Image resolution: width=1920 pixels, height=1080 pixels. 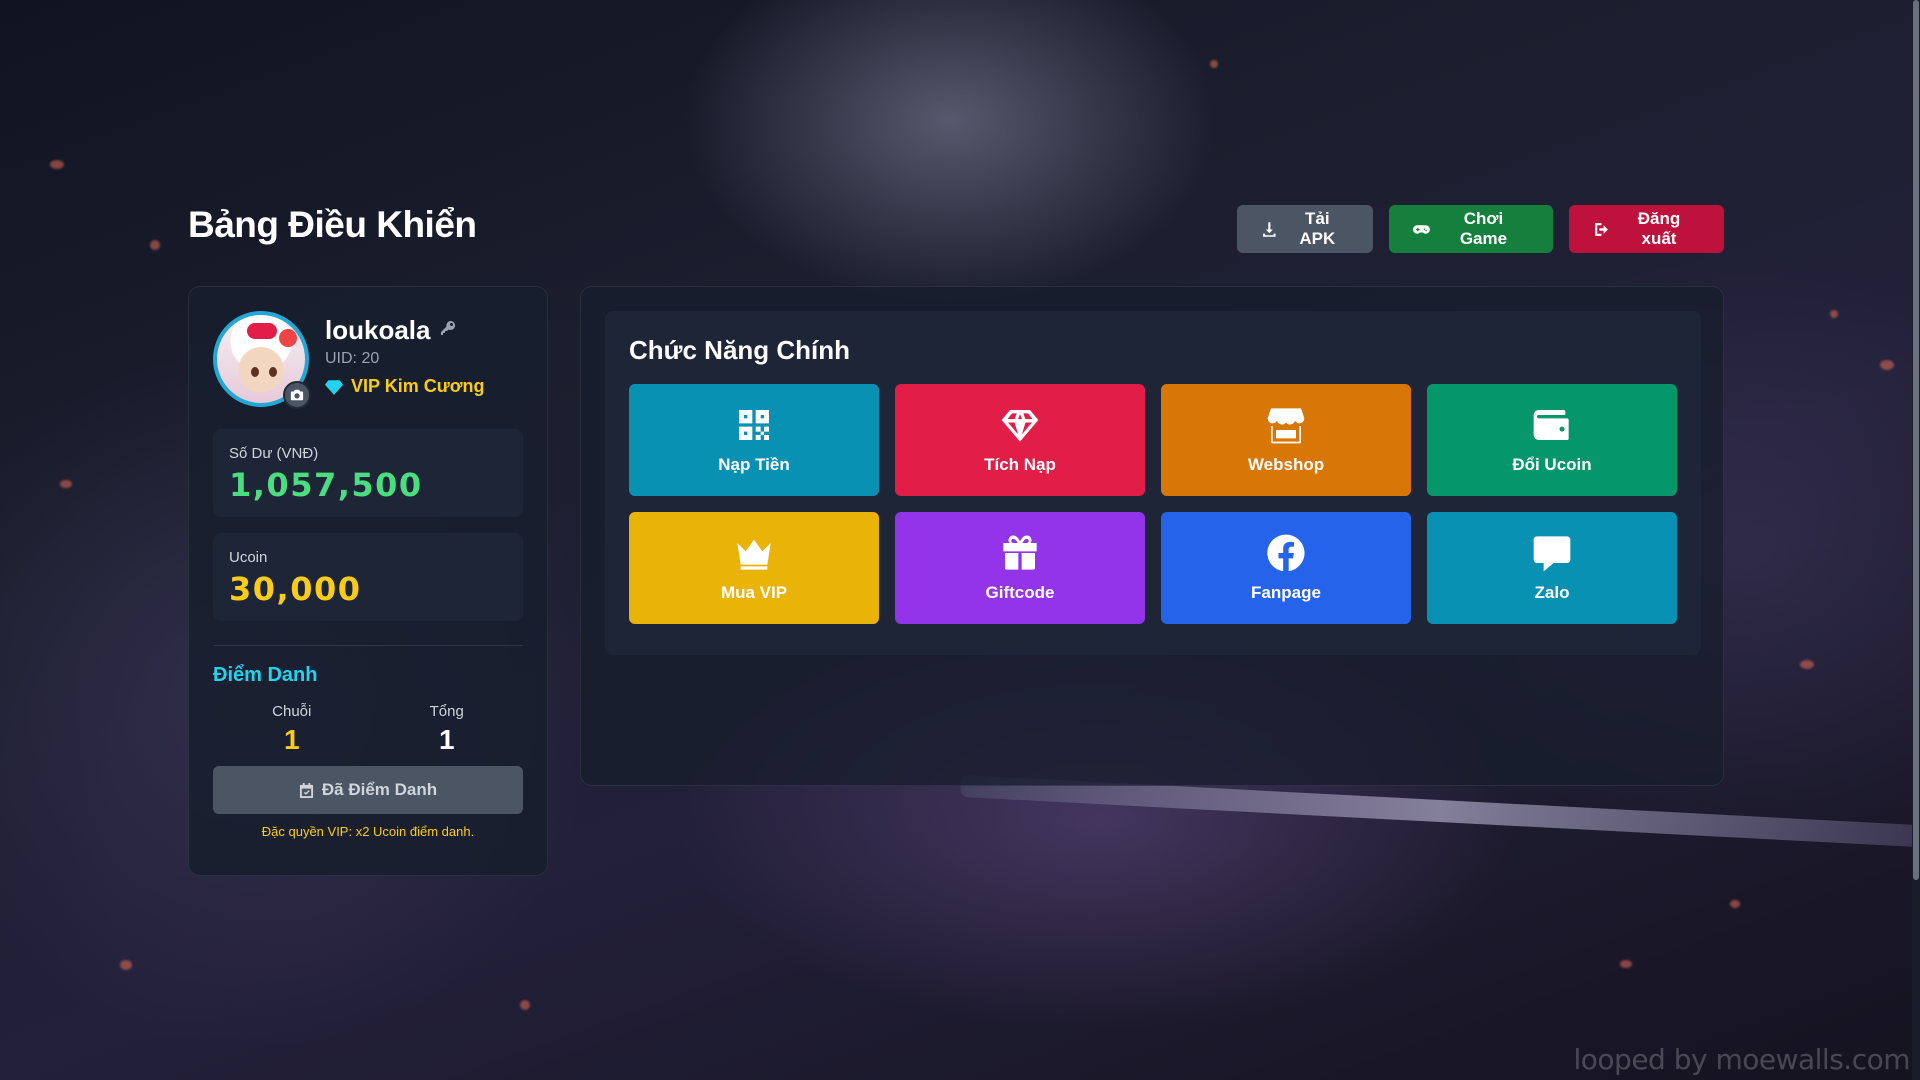 What do you see at coordinates (446, 711) in the screenshot?
I see `checkin-total-label: Tổng` at bounding box center [446, 711].